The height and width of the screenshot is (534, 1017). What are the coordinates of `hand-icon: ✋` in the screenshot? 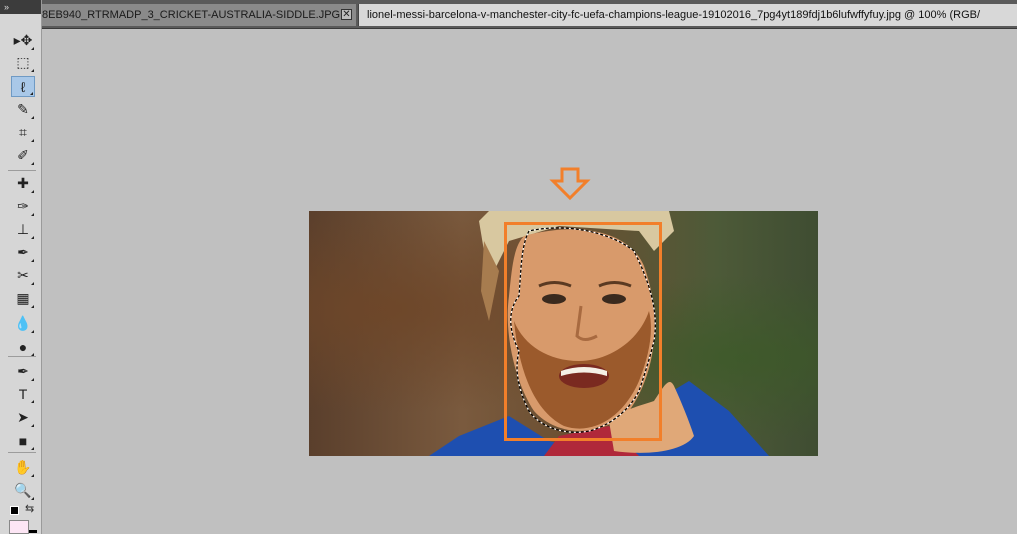 It's located at (23, 467).